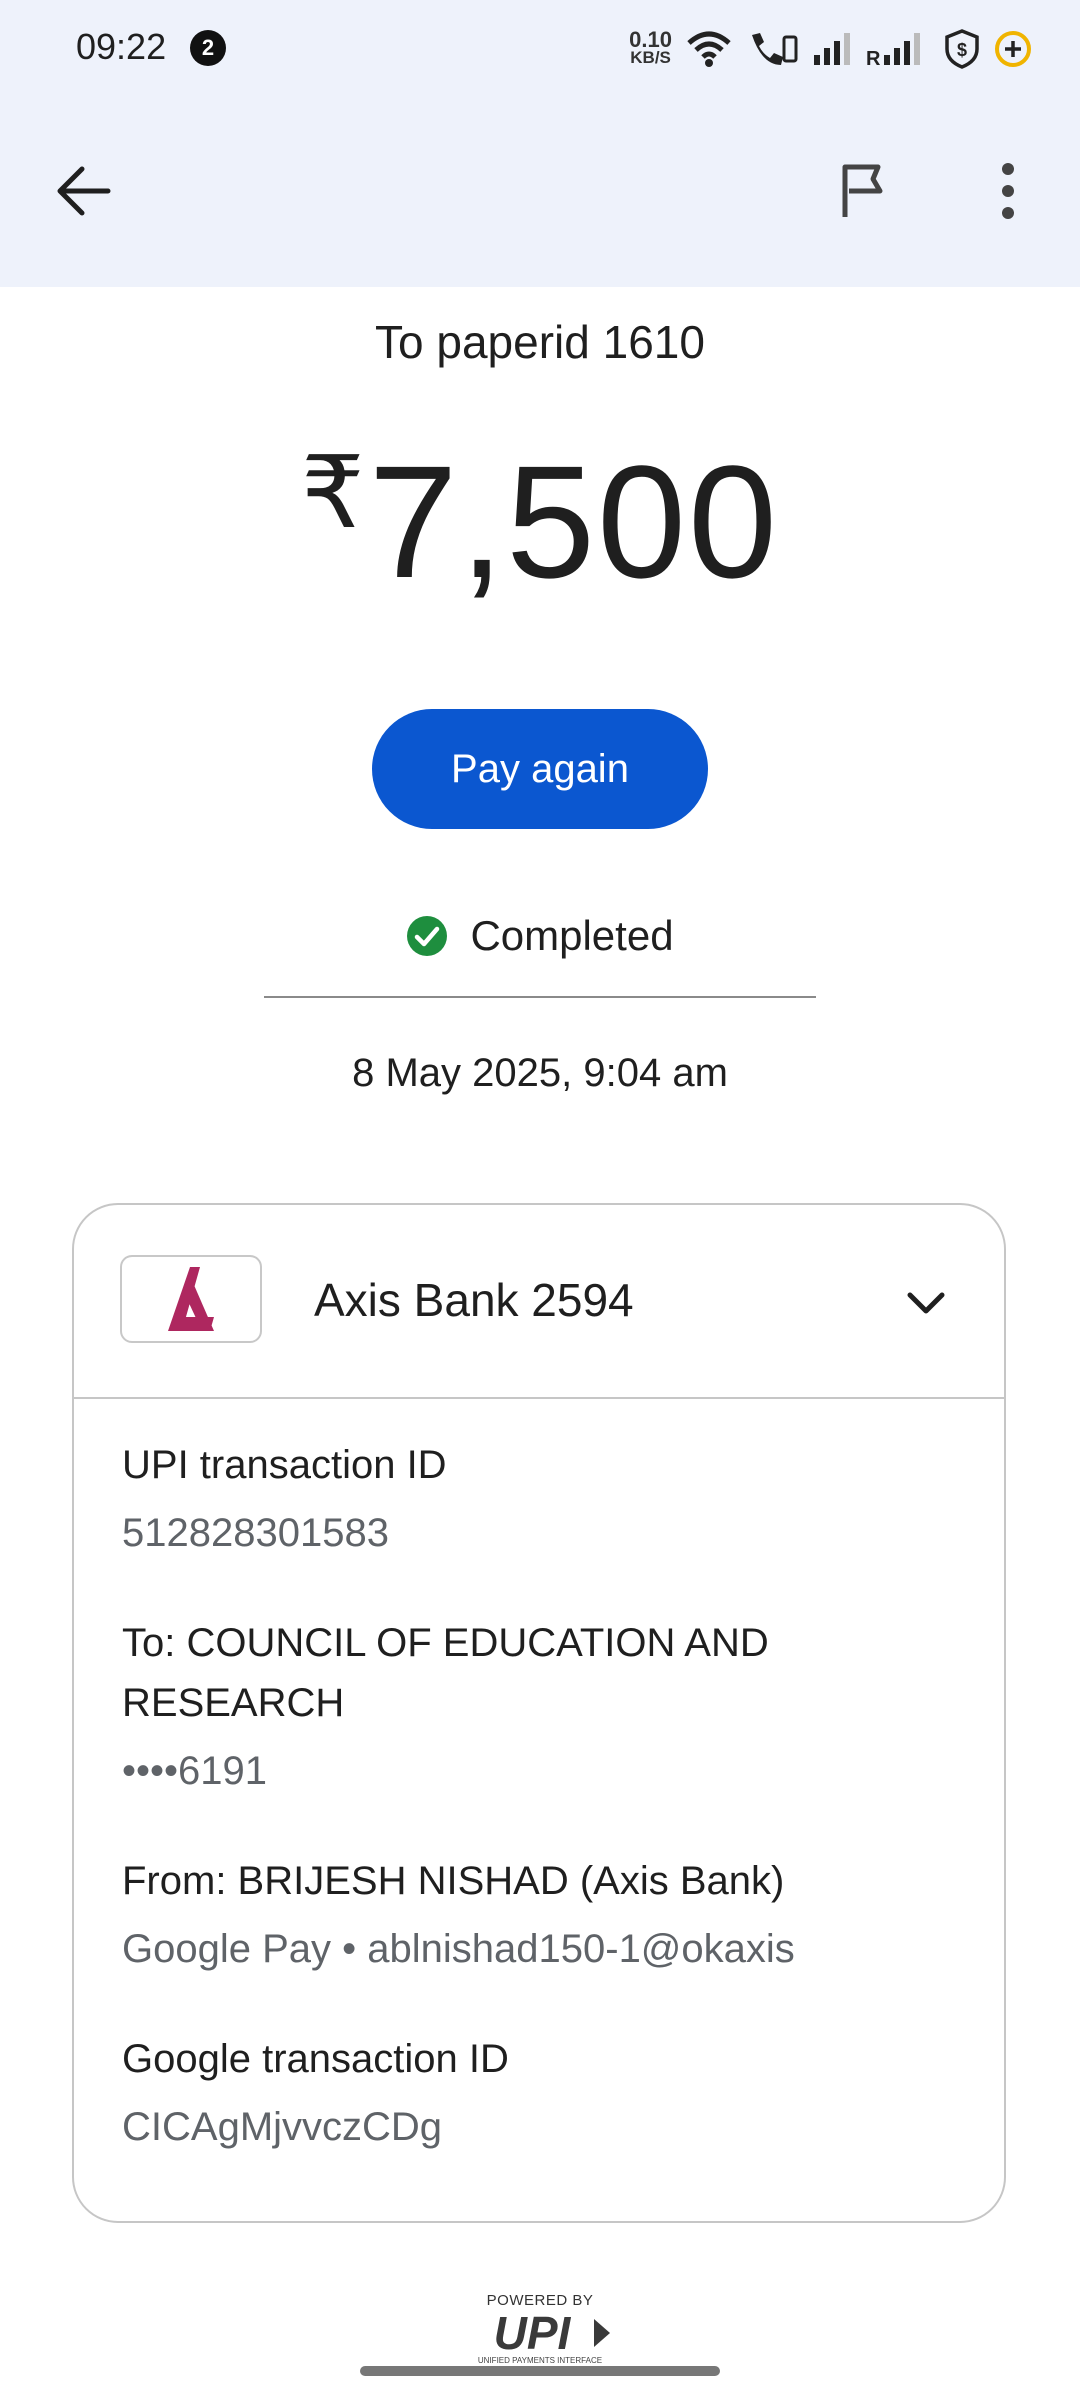 This screenshot has height=2400, width=1080. I want to click on chevron-down-icon, so click(926, 1303).